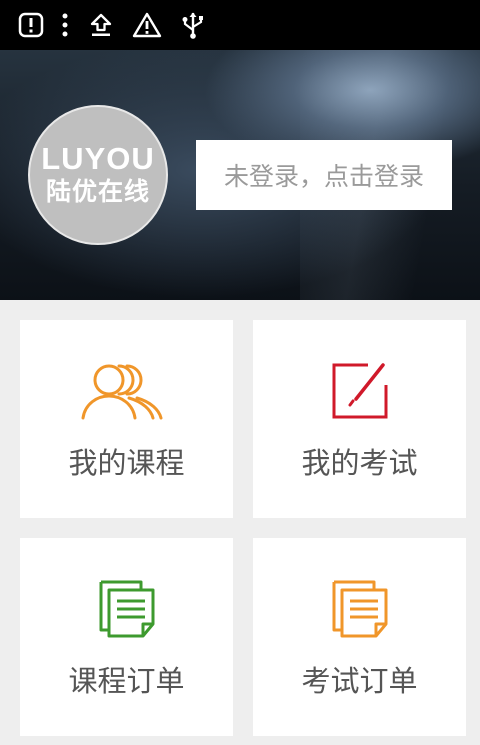  I want to click on exam-orders-label: 考试订单, so click(359, 681).